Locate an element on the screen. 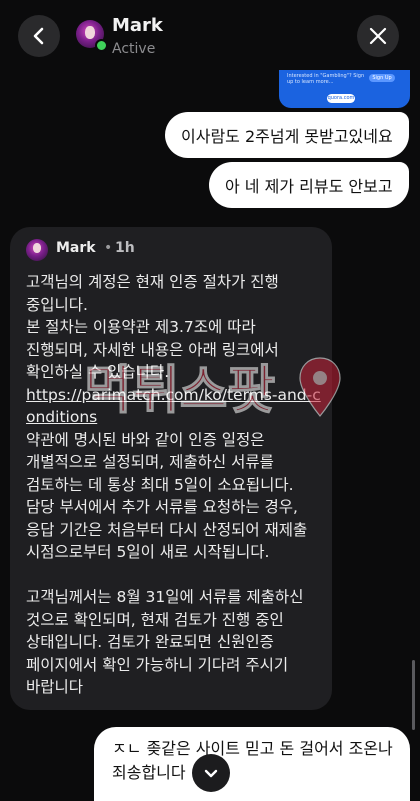  message-text: 아 네 제가 리뷰도 안보고 is located at coordinates (309, 186).